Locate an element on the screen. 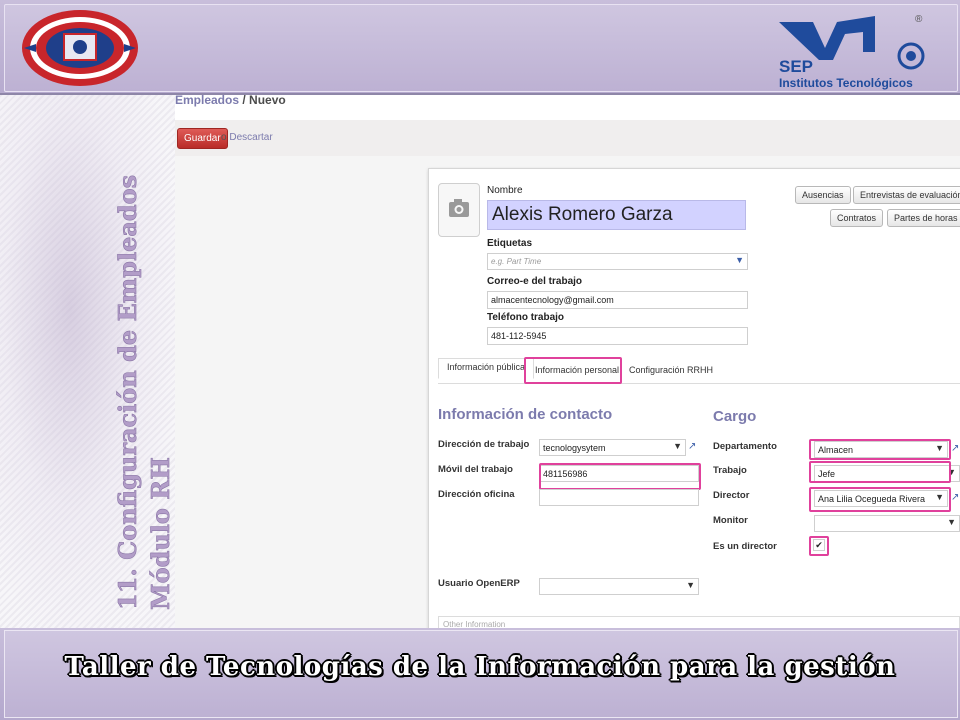 This screenshot has width=960, height=720. tags-label: Etiquetas is located at coordinates (510, 243).